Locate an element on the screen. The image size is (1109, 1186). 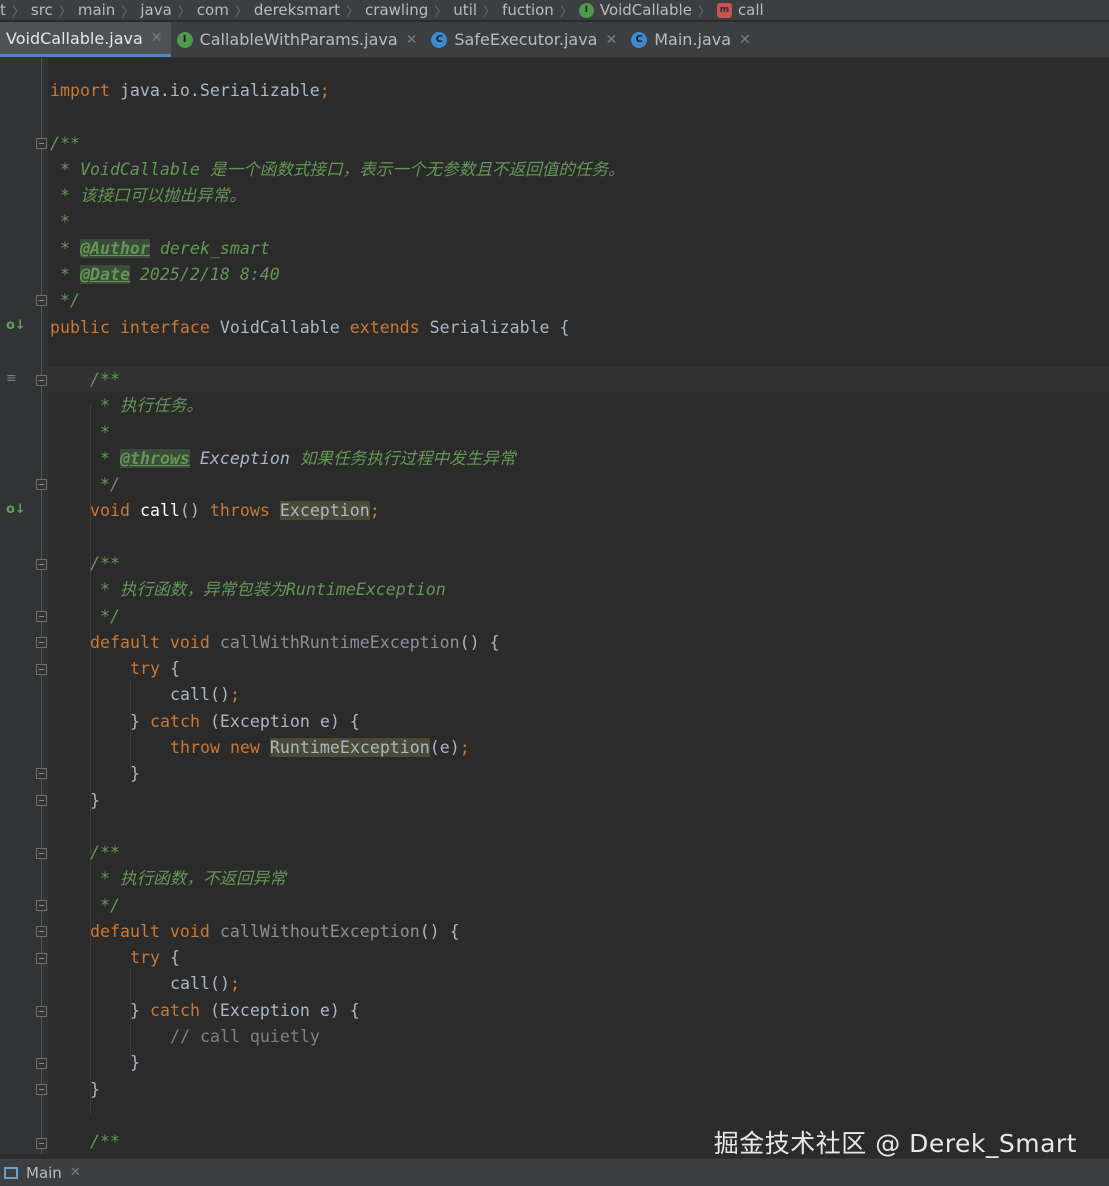
breadcrumb-item-util: util is located at coordinates (465, 10).